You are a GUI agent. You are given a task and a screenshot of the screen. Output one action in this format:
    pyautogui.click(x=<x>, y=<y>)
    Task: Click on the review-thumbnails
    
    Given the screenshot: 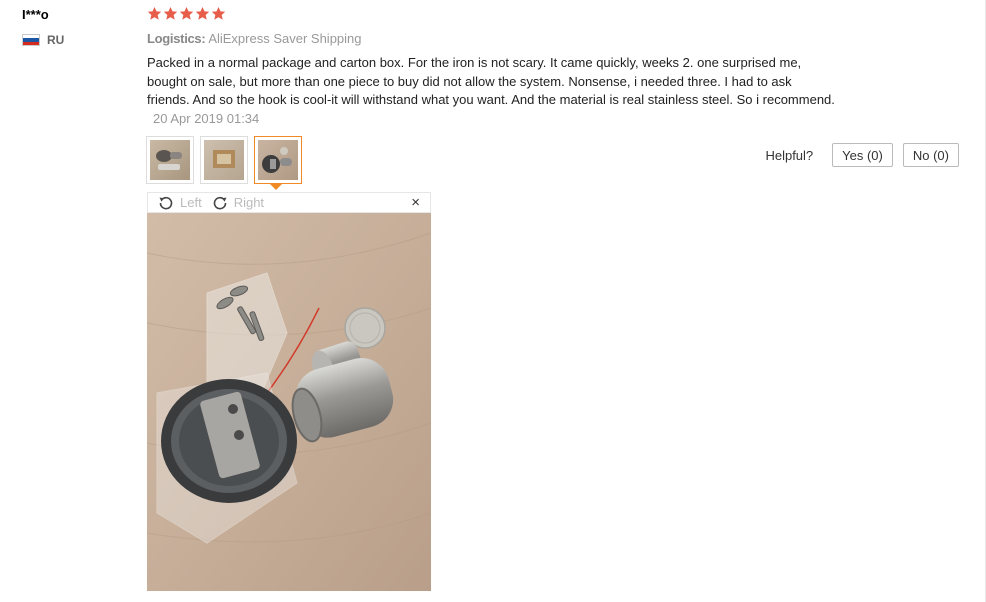 What is the action you would take?
    pyautogui.click(x=224, y=160)
    